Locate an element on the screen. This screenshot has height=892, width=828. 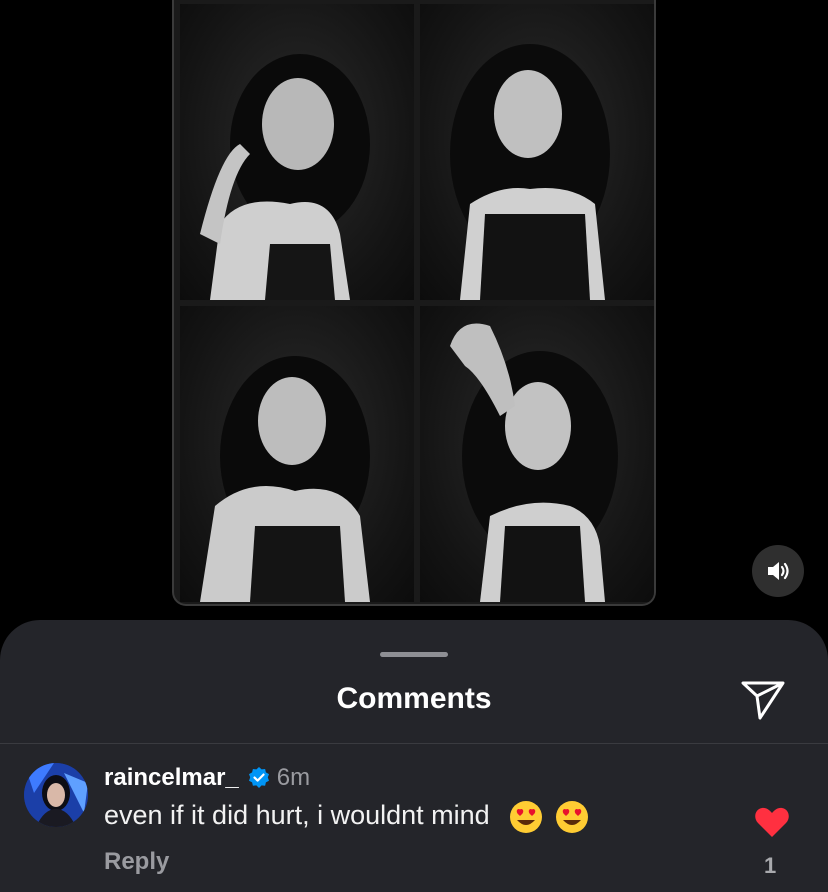
heart-icon is located at coordinates (772, 822).